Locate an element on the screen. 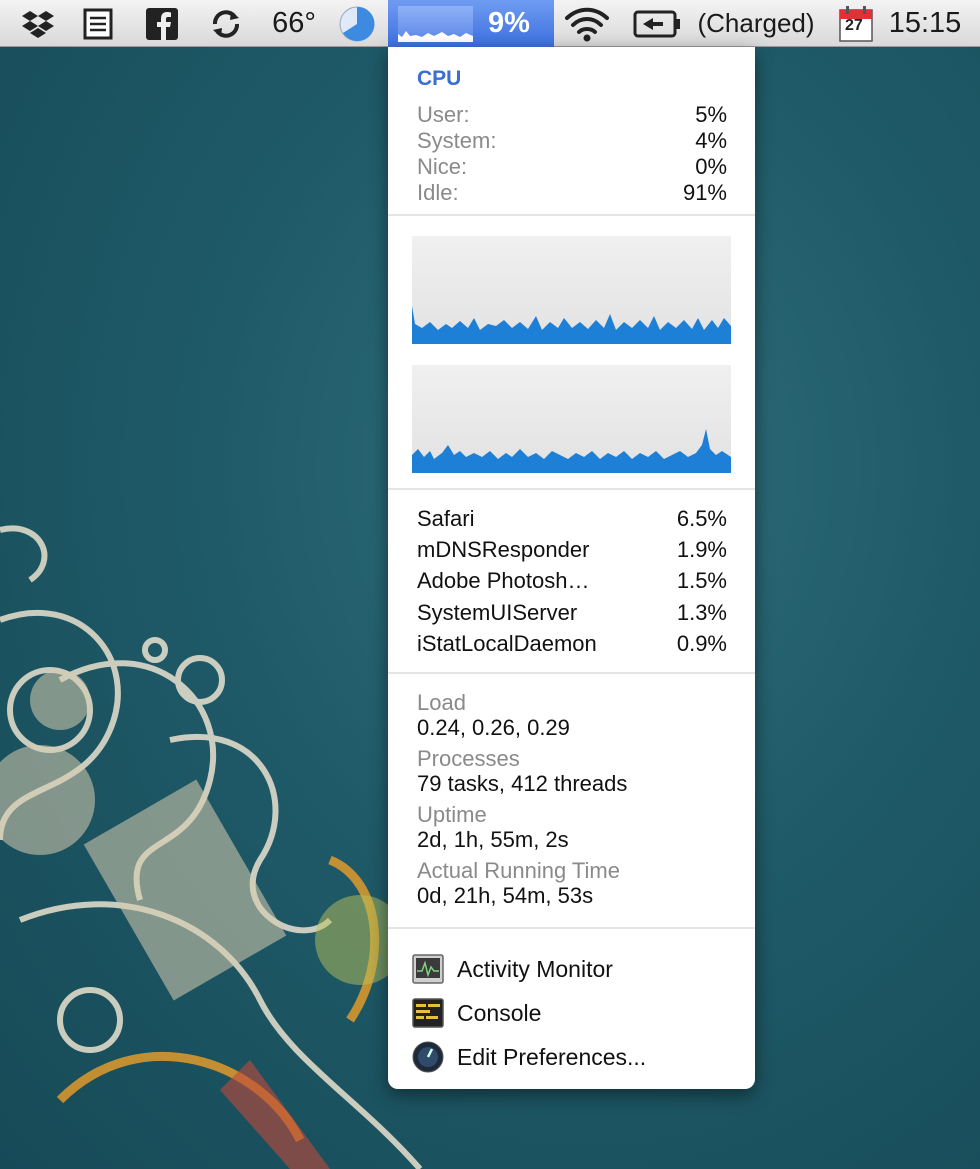 The height and width of the screenshot is (1169, 980). process-row: Adobe Photosh… 1.5% is located at coordinates (572, 580).